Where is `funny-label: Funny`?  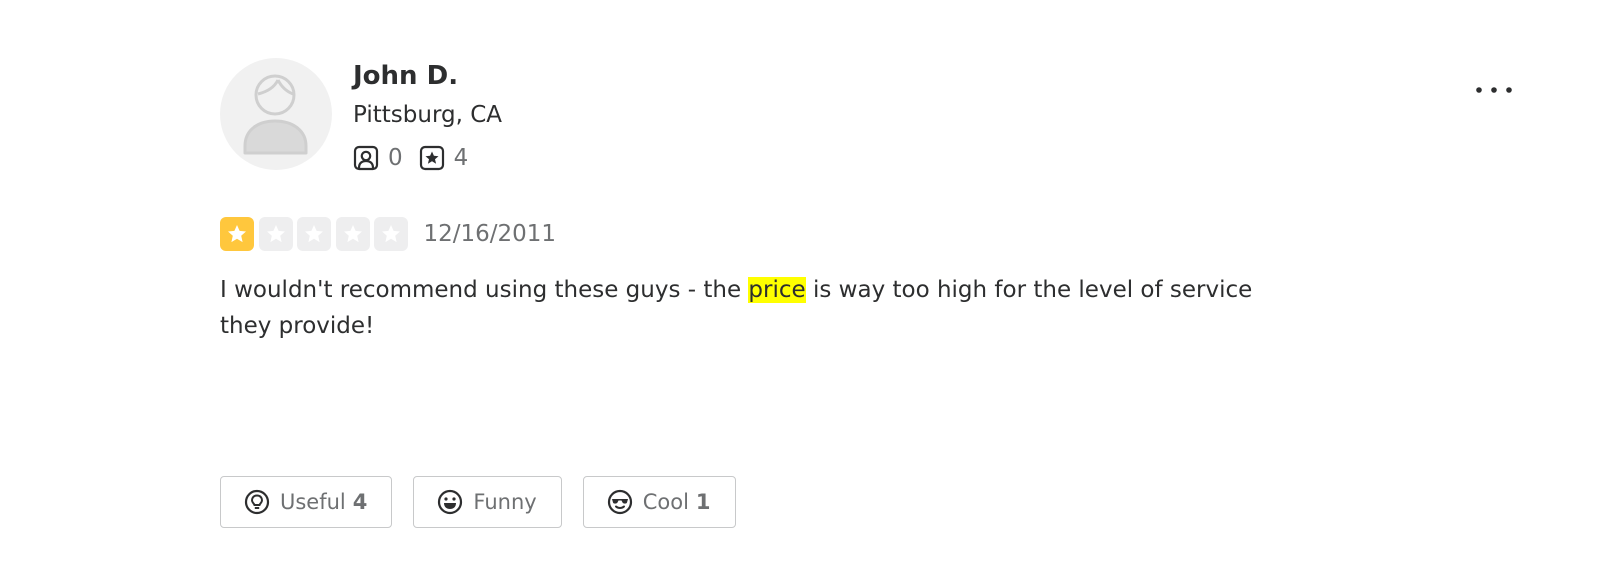 funny-label: Funny is located at coordinates (505, 502).